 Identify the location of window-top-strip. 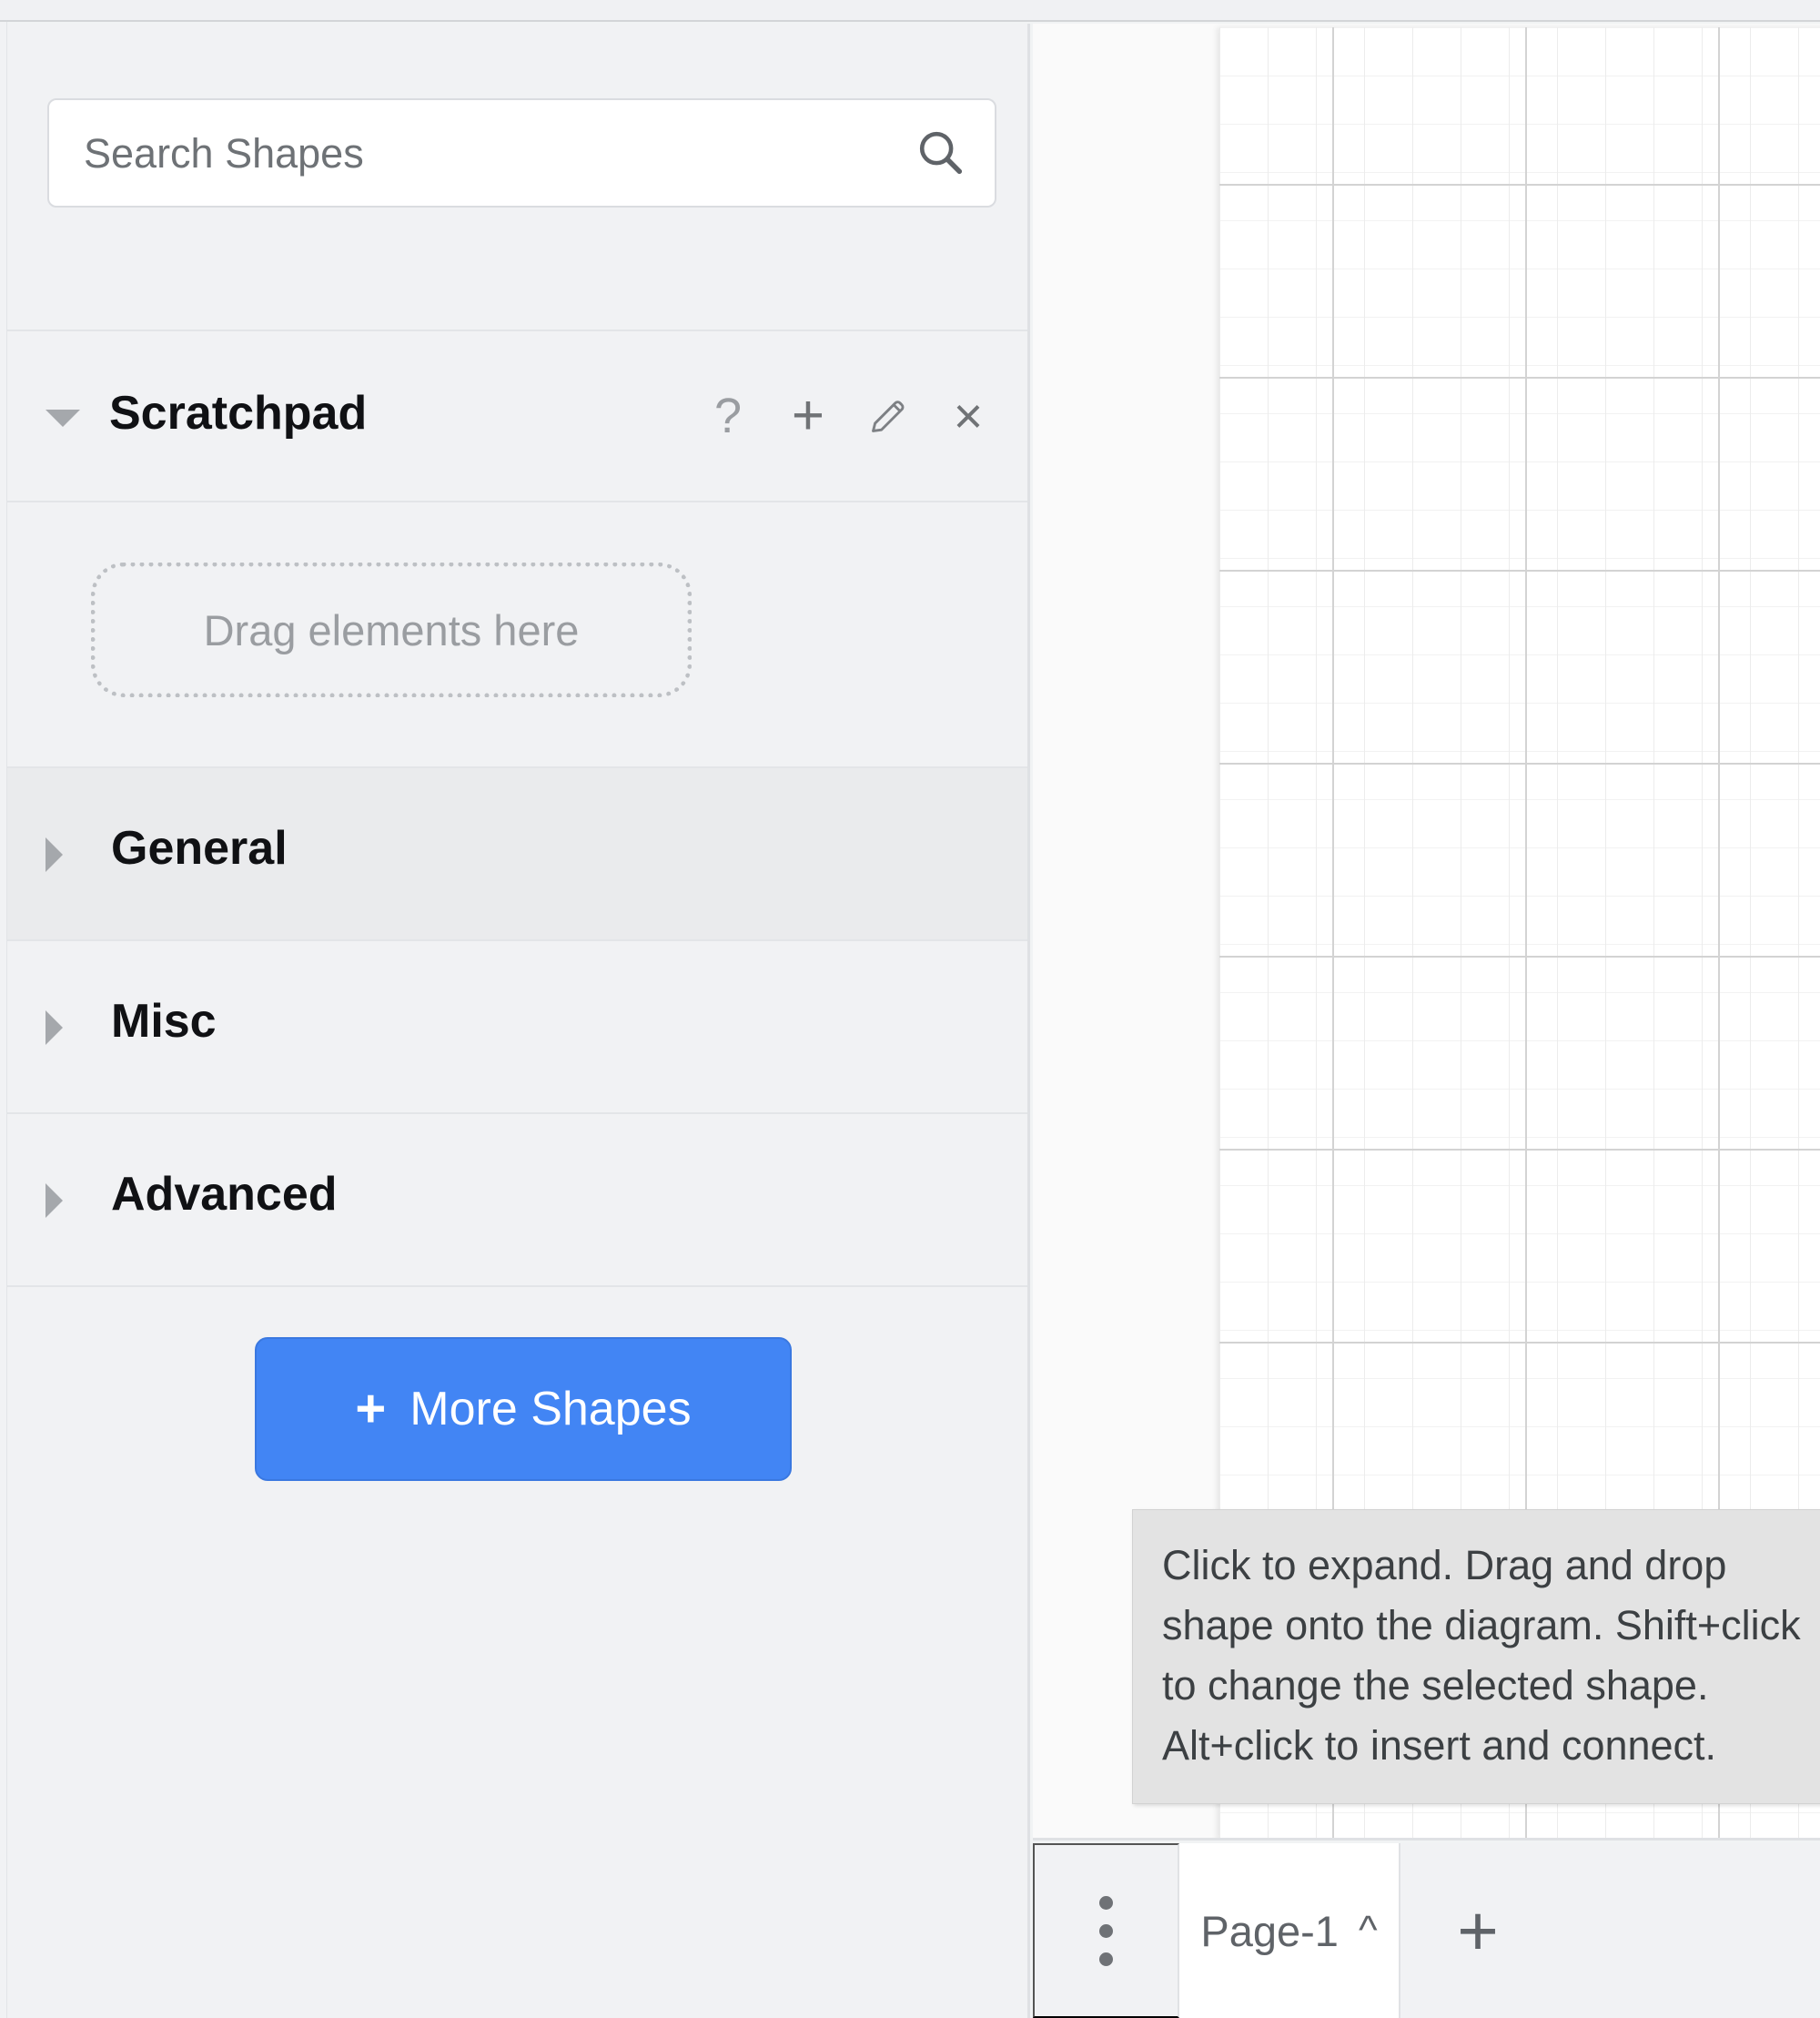
(910, 11).